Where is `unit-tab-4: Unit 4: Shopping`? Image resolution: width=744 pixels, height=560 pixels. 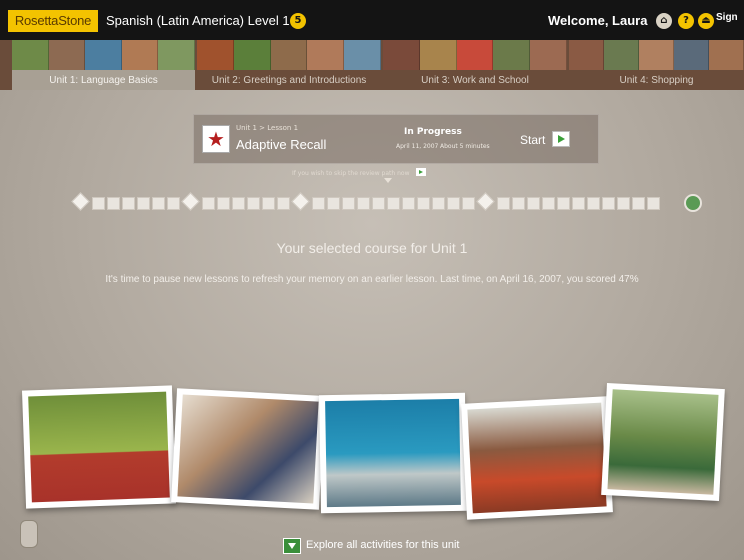
unit-tab-4: Unit 4: Shopping is located at coordinates (656, 65).